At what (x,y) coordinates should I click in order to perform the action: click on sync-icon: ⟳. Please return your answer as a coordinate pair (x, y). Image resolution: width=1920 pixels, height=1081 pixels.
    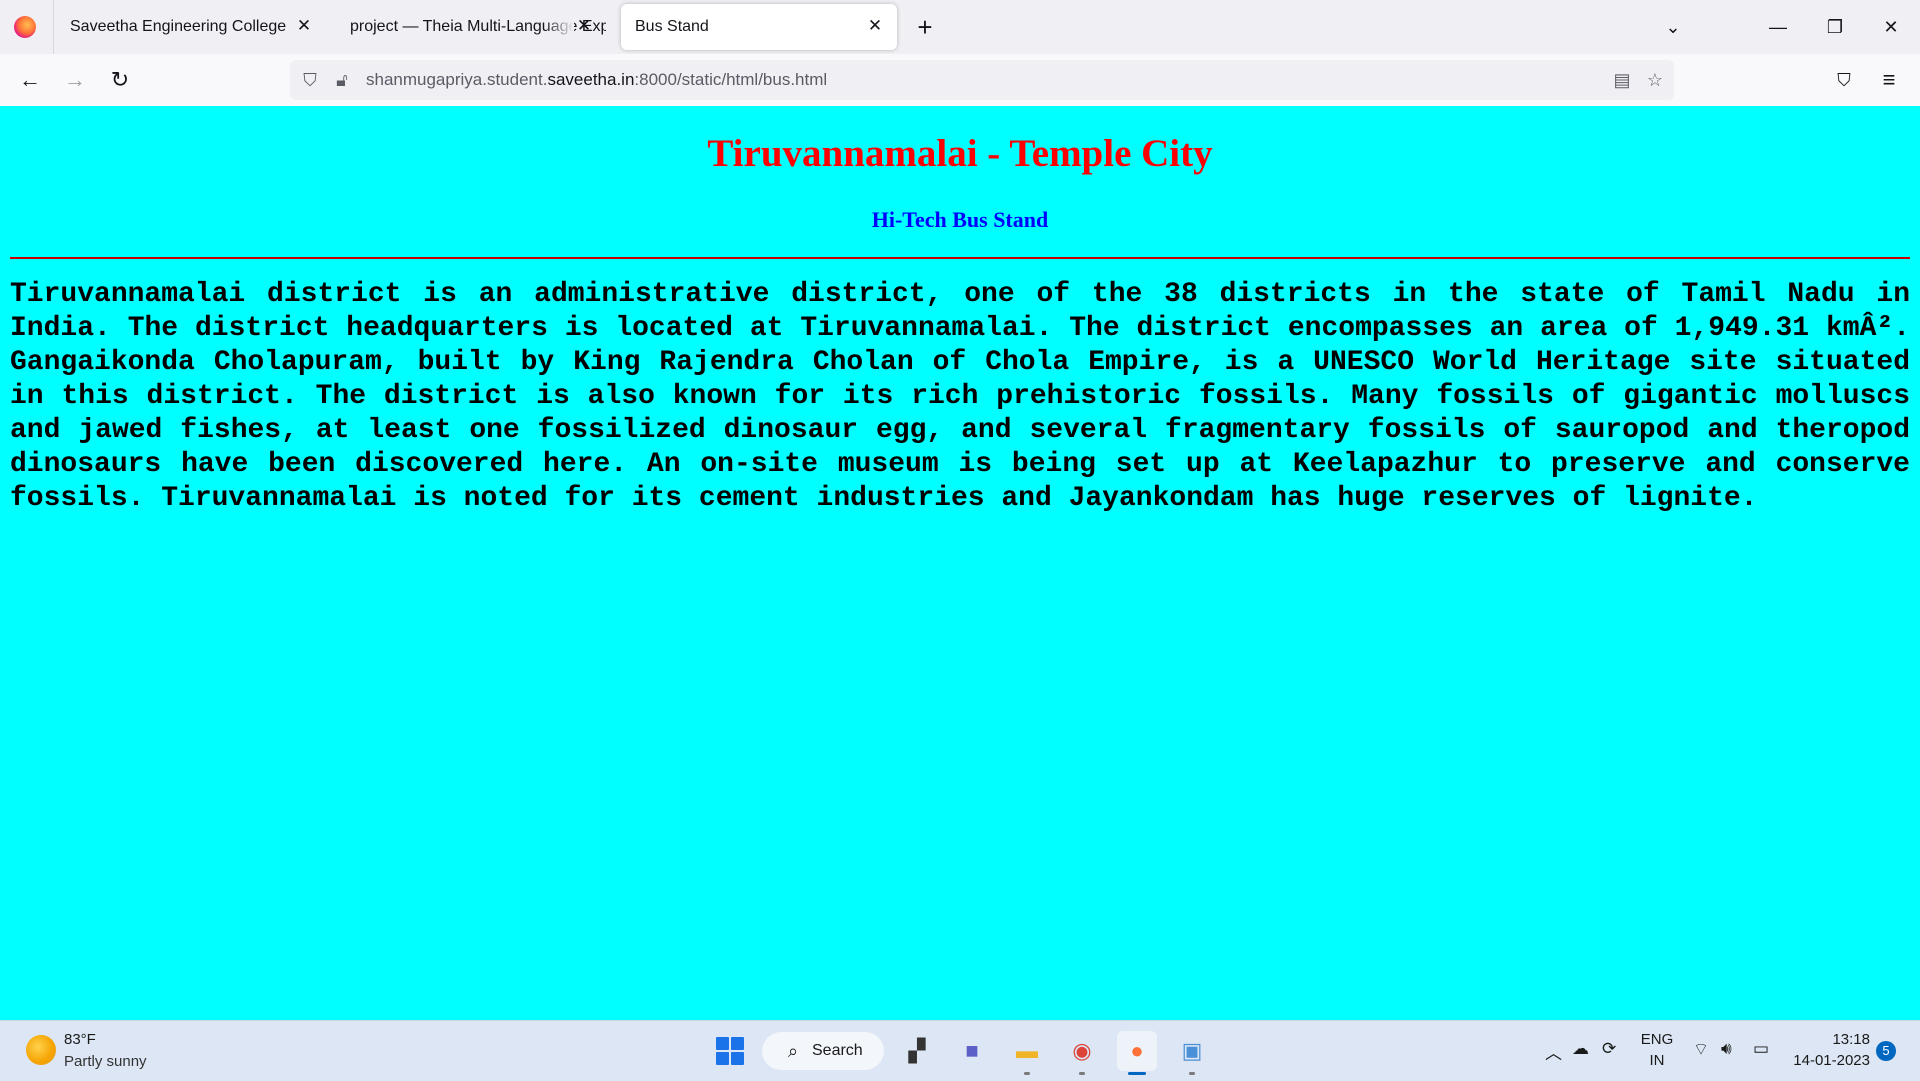
    Looking at the image, I should click on (1609, 1049).